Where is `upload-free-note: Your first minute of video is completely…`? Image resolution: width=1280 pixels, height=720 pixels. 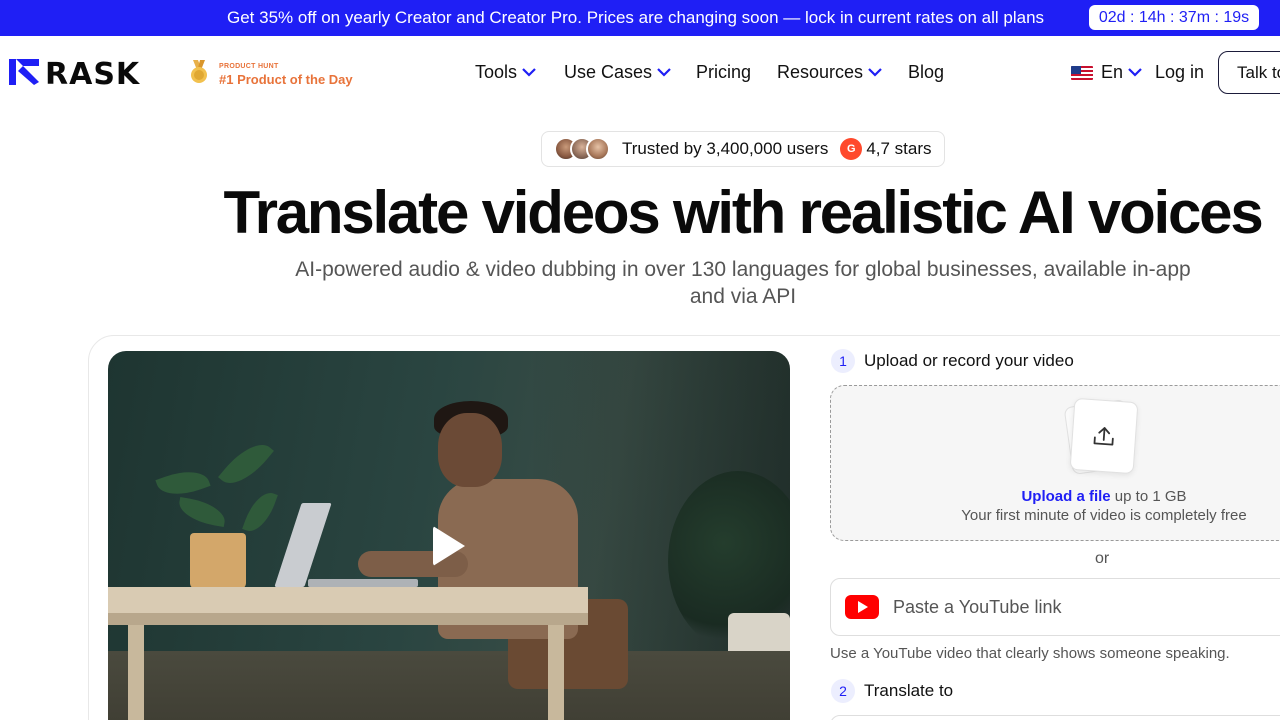 upload-free-note: Your first minute of video is completely… is located at coordinates (1104, 515).